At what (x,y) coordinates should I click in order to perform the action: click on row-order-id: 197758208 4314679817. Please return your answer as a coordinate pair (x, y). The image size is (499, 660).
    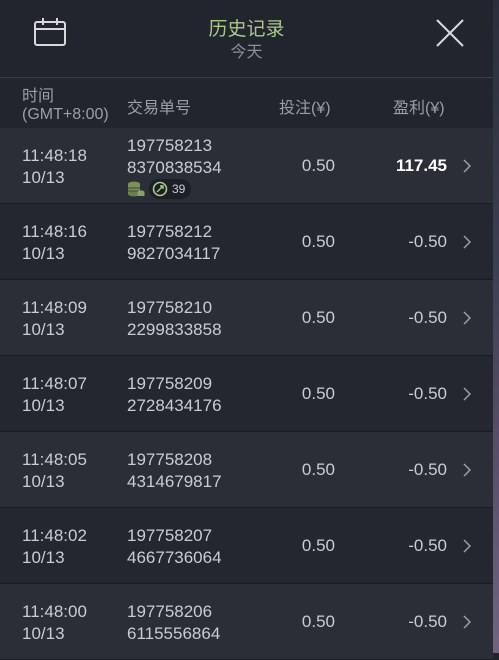
    Looking at the image, I should click on (174, 470).